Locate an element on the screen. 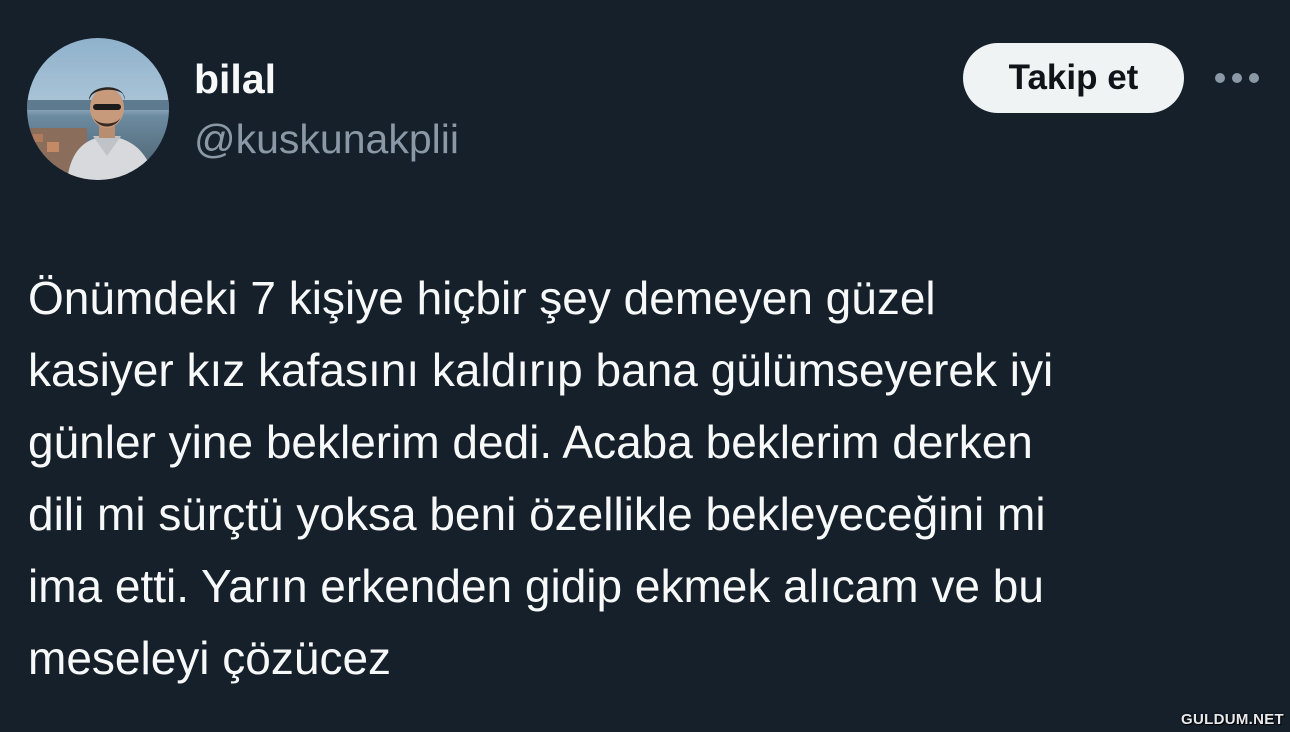 This screenshot has height=732, width=1290. watermark: GULDUM.NET is located at coordinates (1232, 719).